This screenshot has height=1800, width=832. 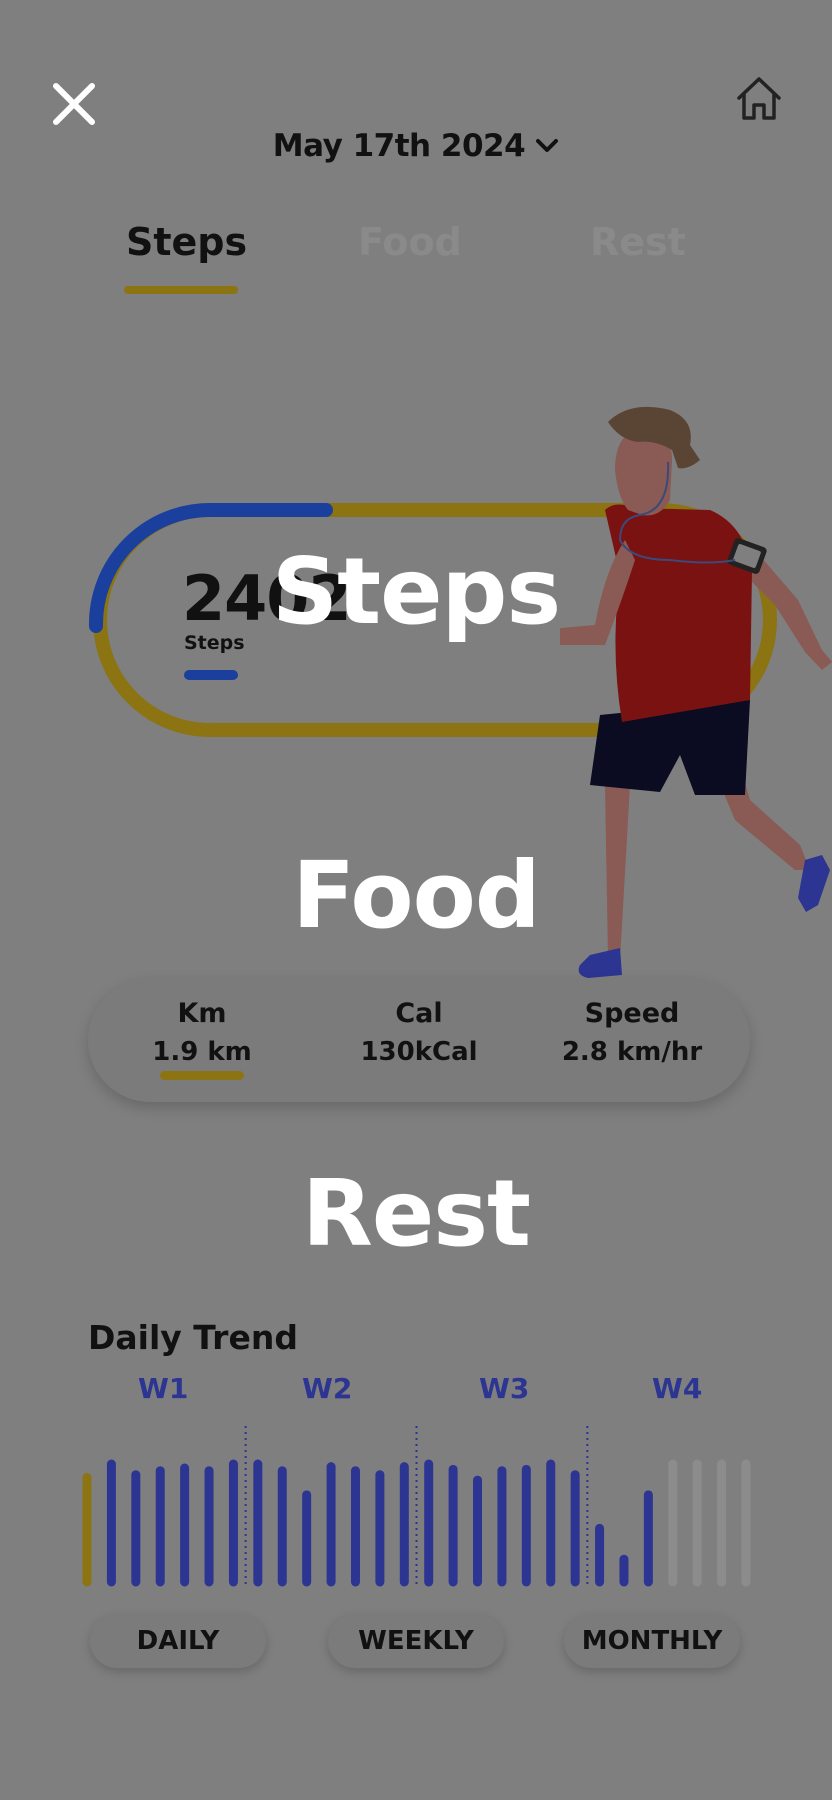 What do you see at coordinates (178, 1641) in the screenshot?
I see `range-daily-button: DAILY` at bounding box center [178, 1641].